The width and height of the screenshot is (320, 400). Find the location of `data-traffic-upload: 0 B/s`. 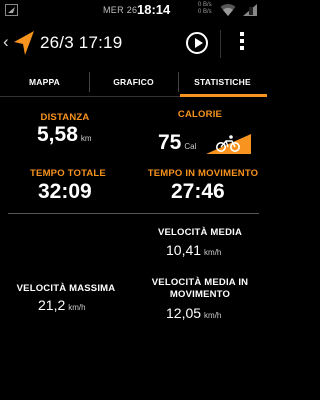

data-traffic-upload: 0 B/s is located at coordinates (205, 5).